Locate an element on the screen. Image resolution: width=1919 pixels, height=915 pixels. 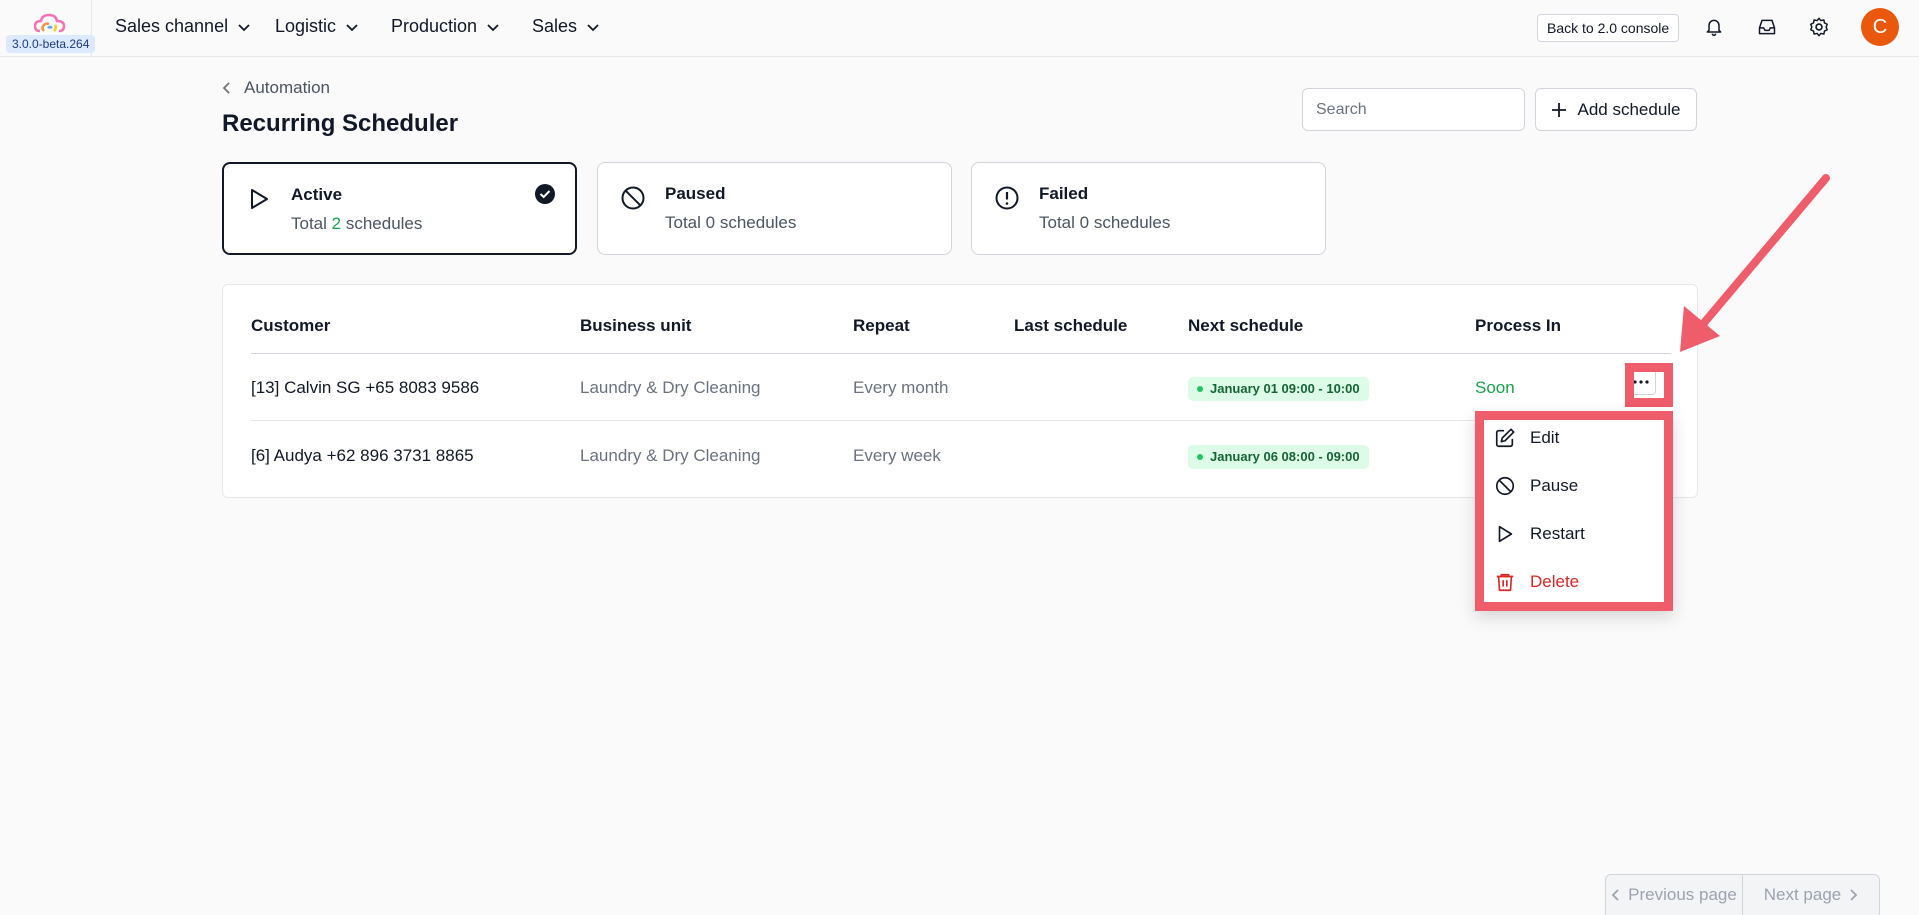
alert-circle-icon is located at coordinates (1007, 198).